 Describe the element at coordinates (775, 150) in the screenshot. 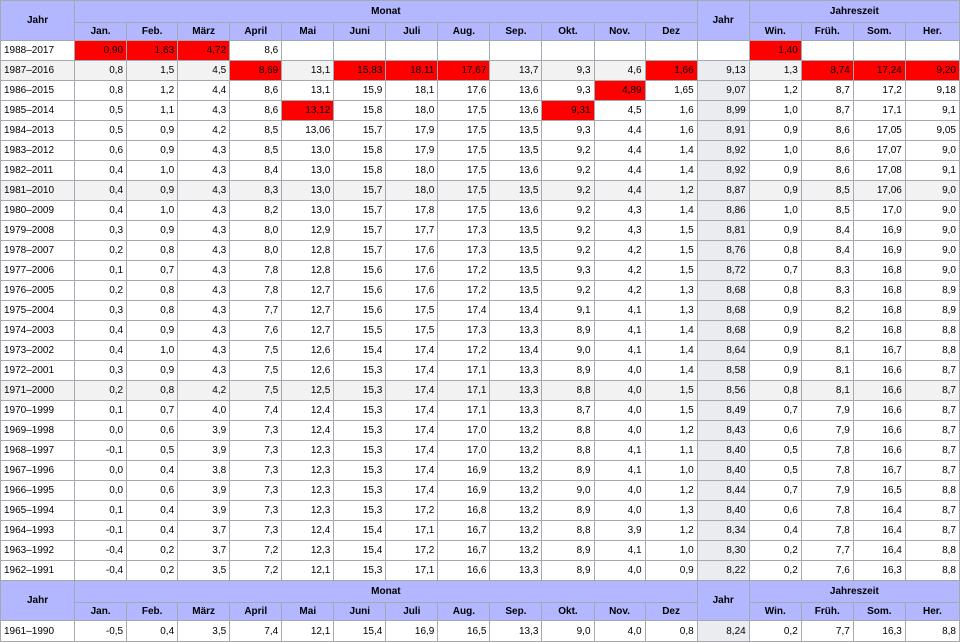

I see `cell-season: 1,0` at that location.